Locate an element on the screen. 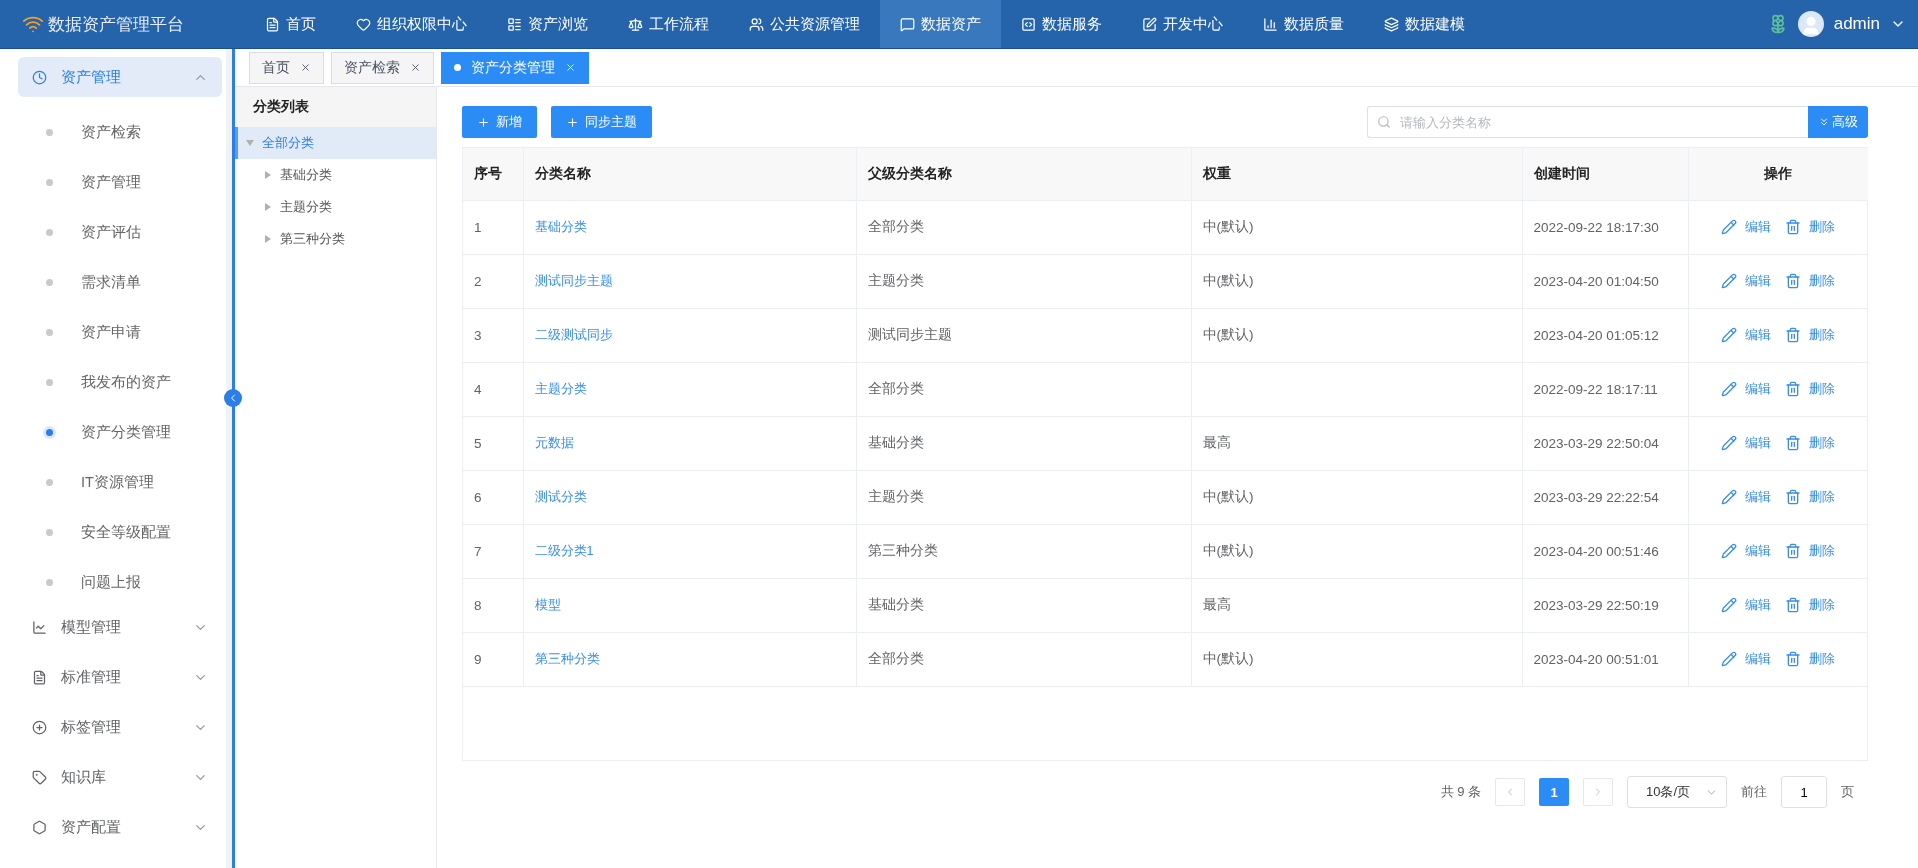  category-link: 元数据 is located at coordinates (554, 442).